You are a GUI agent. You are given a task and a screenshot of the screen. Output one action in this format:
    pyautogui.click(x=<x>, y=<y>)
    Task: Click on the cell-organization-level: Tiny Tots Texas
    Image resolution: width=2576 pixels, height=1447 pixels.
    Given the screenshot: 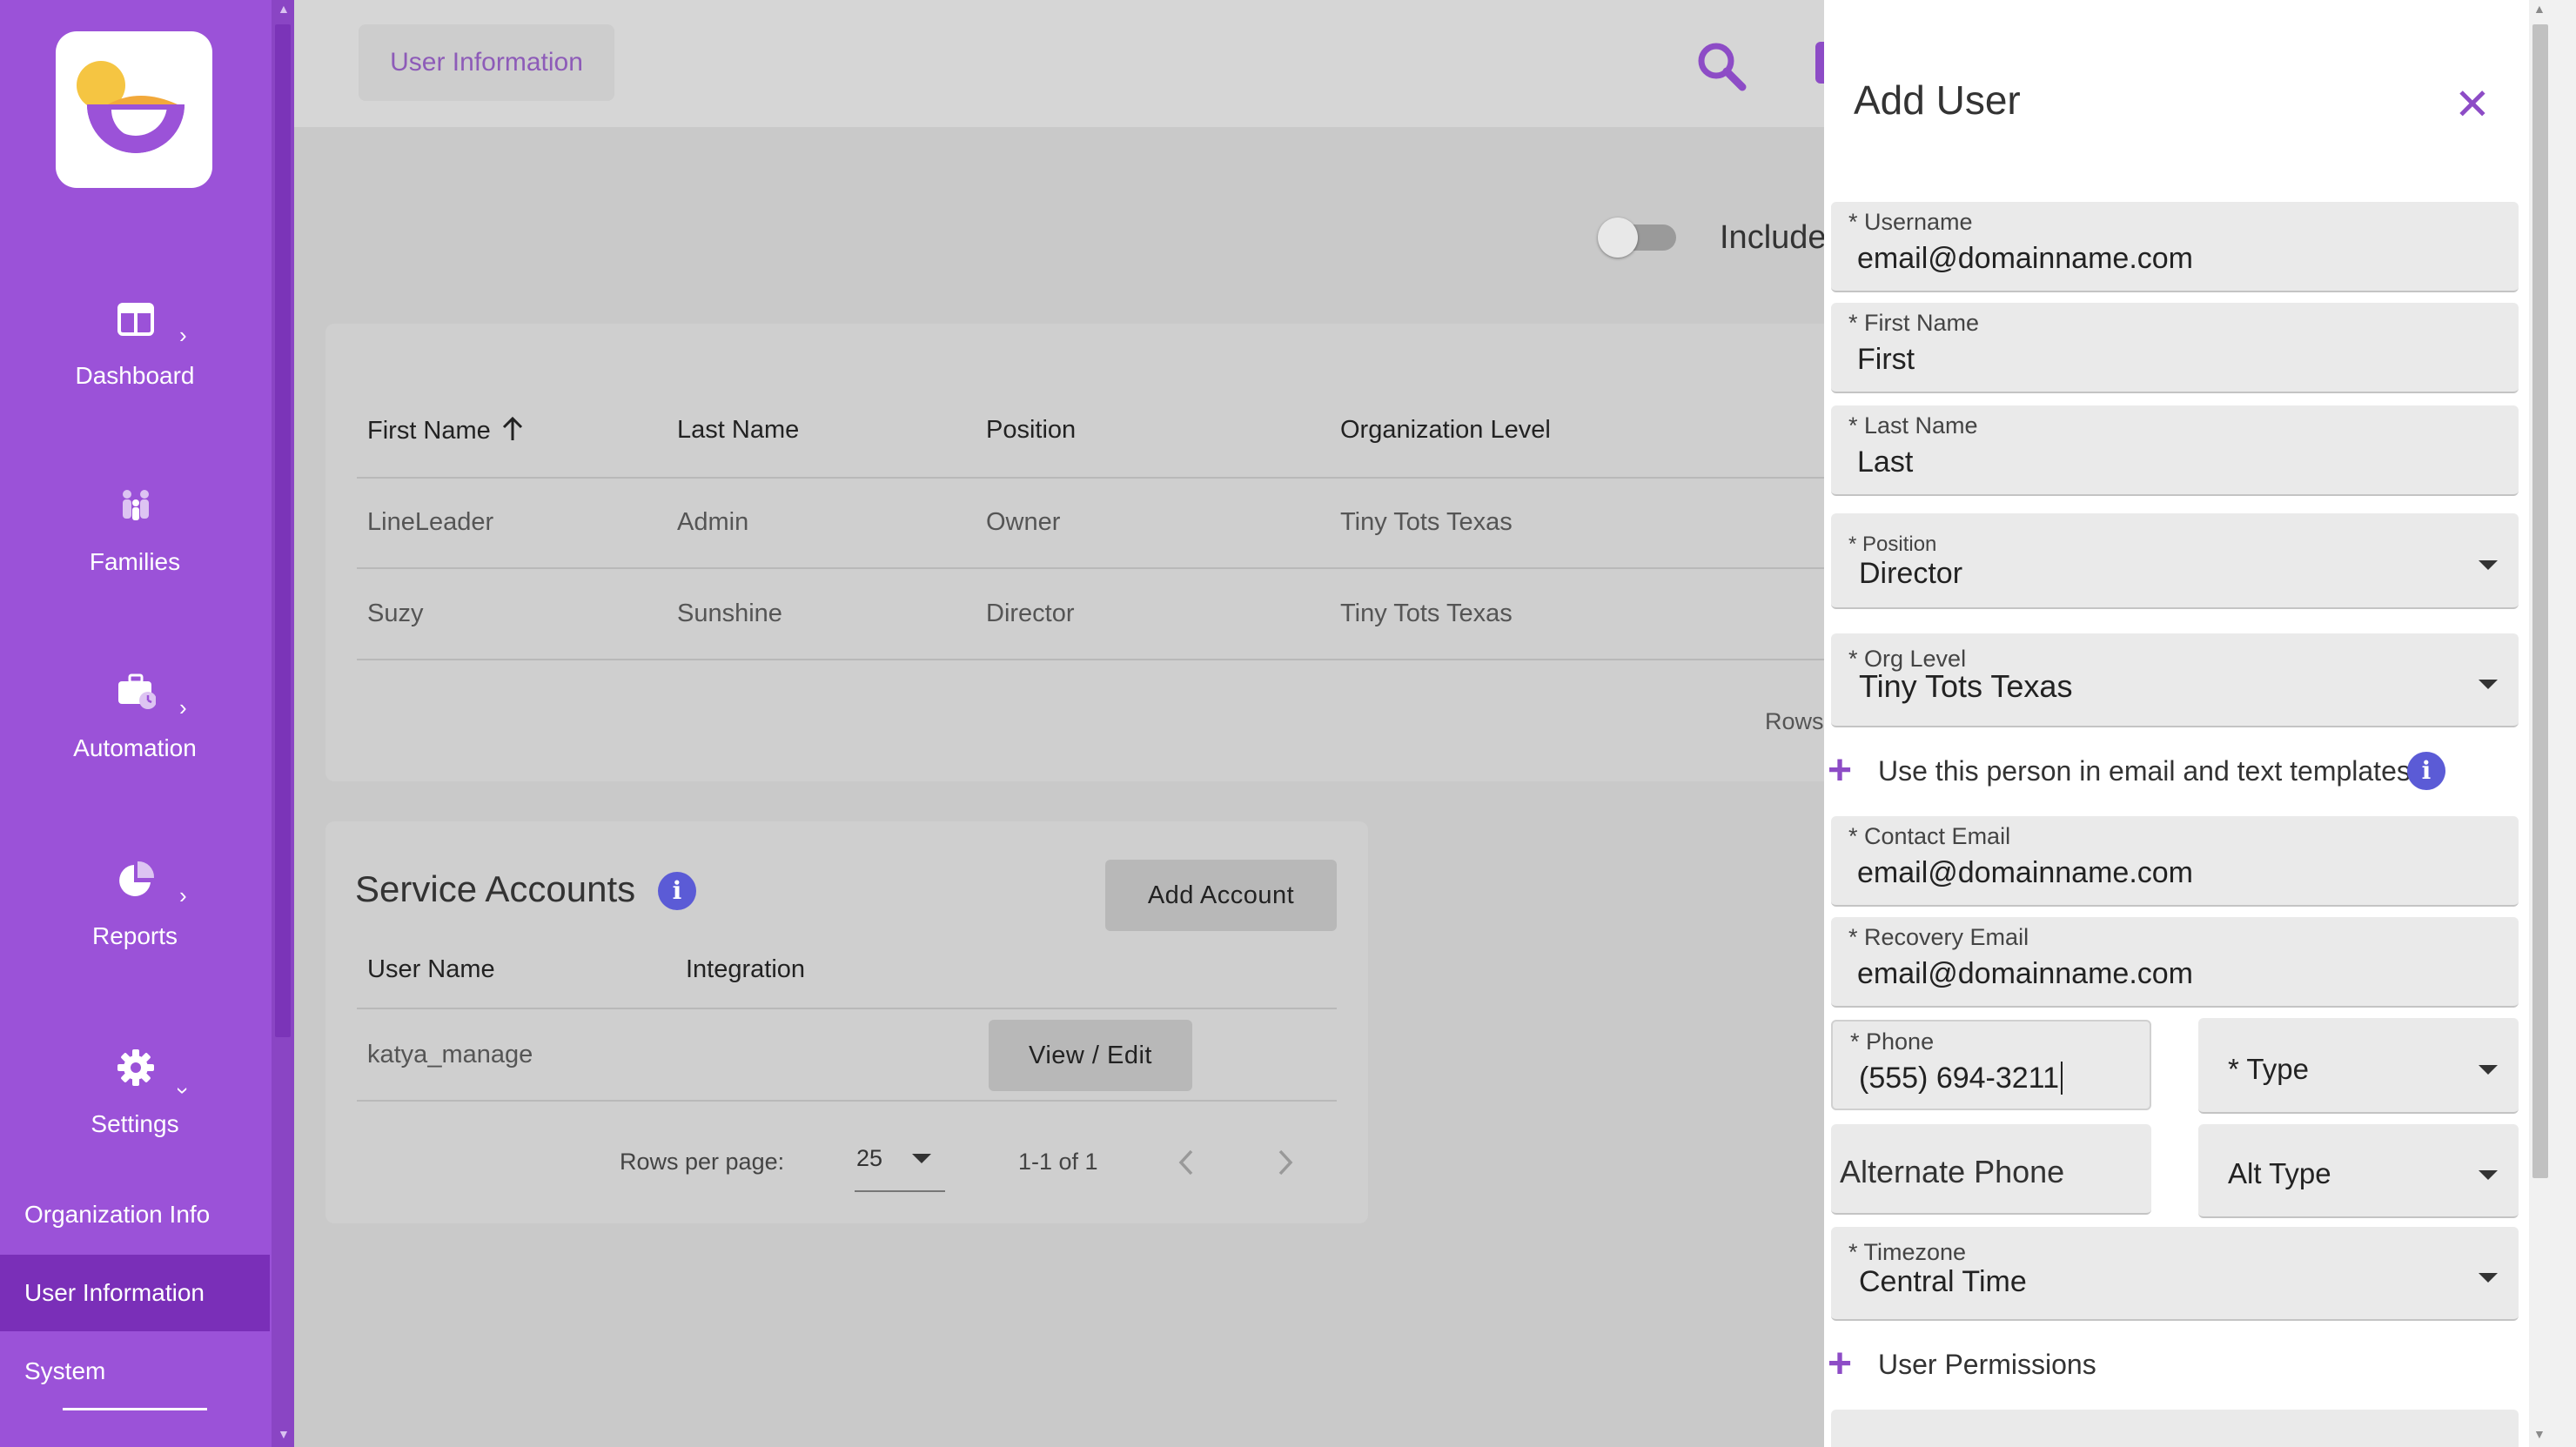 What is the action you would take?
    pyautogui.click(x=1426, y=522)
    